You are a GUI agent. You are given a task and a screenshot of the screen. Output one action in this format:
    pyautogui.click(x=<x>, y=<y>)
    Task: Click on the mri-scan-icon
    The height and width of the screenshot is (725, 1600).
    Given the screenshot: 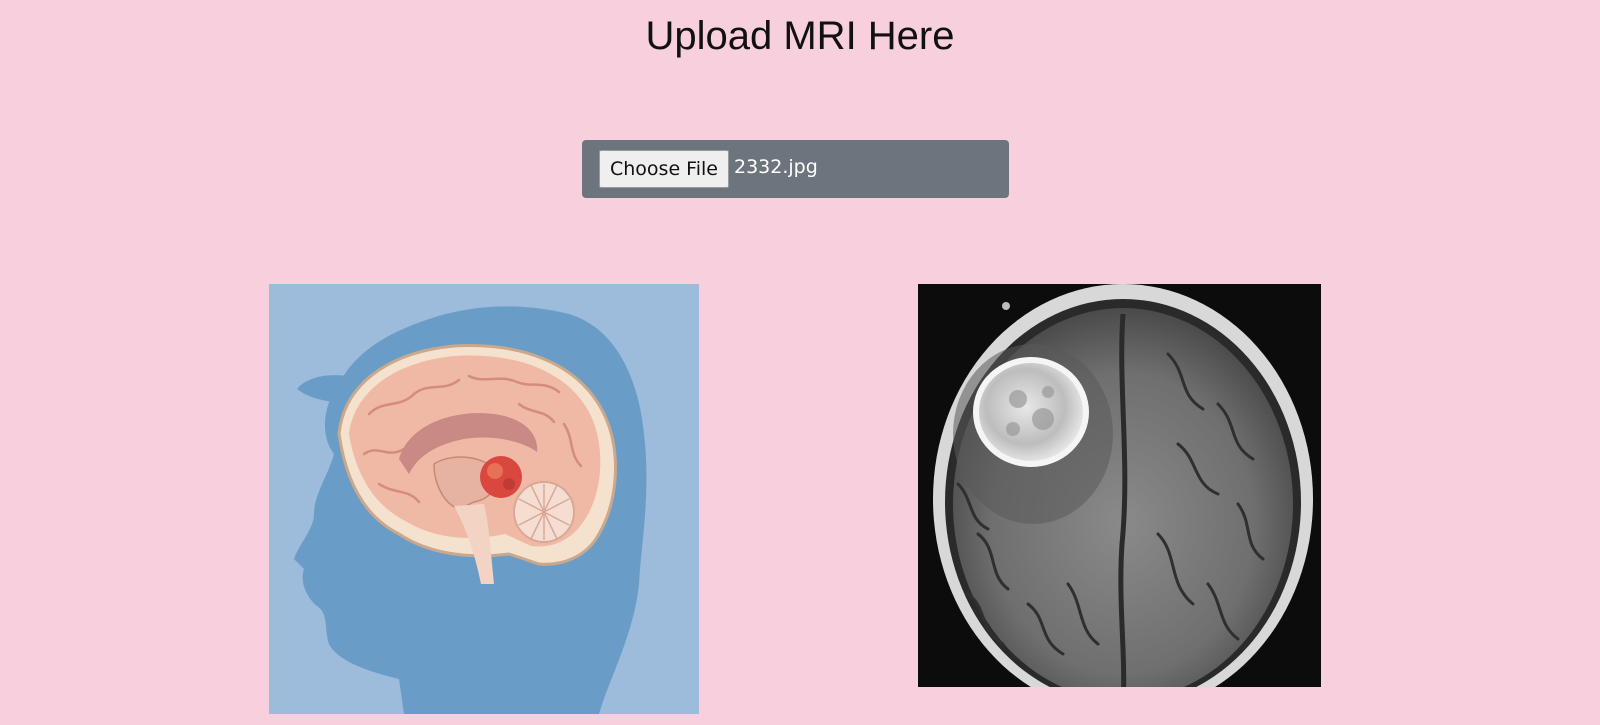 What is the action you would take?
    pyautogui.click(x=1119, y=485)
    